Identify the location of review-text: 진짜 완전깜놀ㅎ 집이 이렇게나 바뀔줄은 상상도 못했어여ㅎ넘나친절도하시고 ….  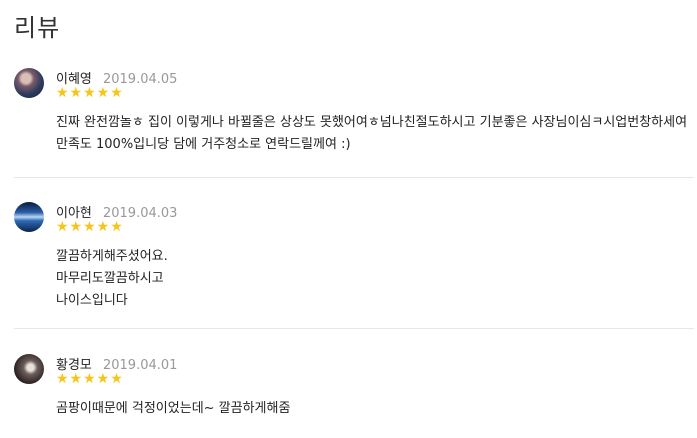
(372, 133).